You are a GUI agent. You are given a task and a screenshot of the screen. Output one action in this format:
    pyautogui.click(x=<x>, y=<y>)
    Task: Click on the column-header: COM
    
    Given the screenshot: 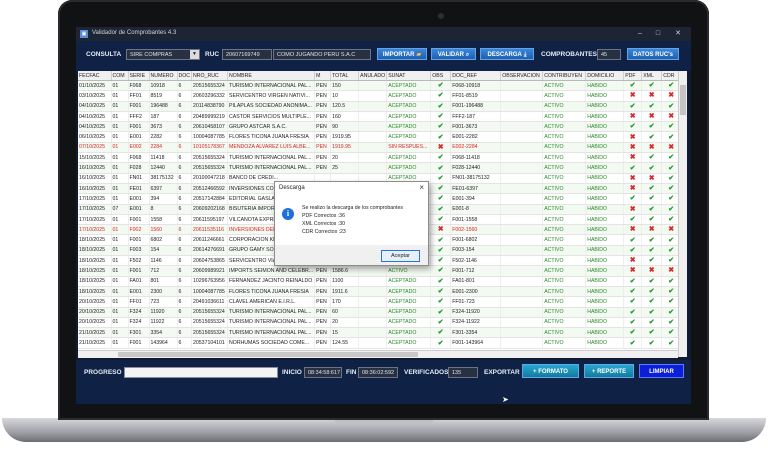 What is the action you would take?
    pyautogui.click(x=120, y=76)
    